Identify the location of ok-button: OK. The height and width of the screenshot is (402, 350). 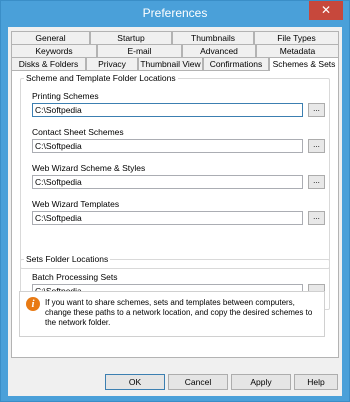
(135, 382).